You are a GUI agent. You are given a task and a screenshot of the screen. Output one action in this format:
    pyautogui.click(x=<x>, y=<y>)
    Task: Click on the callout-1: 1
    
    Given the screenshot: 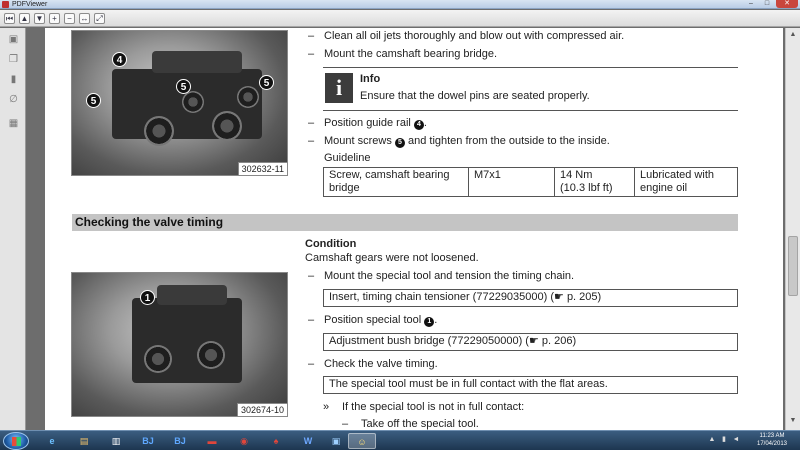 What is the action you would take?
    pyautogui.click(x=147, y=297)
    